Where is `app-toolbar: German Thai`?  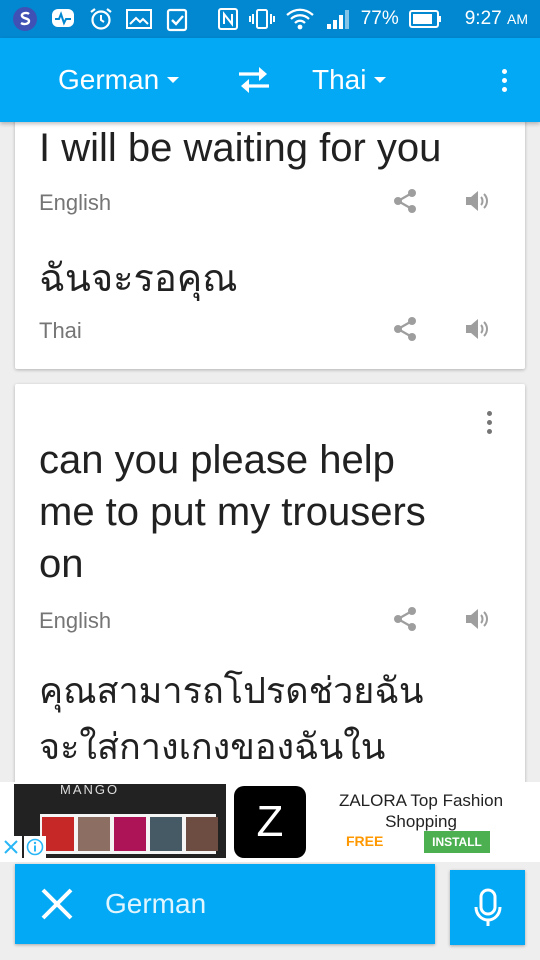
app-toolbar: German Thai is located at coordinates (270, 80).